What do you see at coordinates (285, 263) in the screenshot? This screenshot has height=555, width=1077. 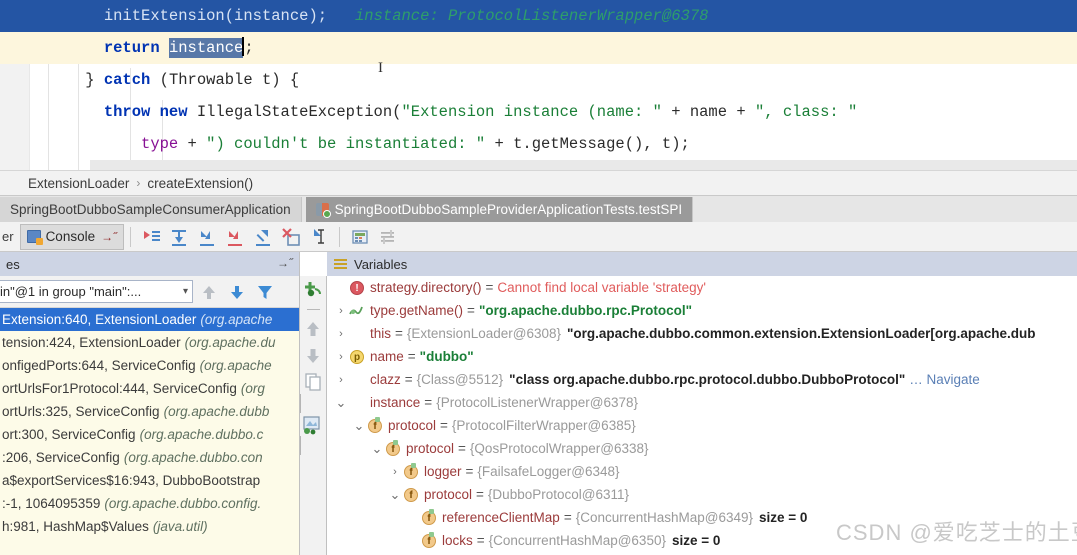 I see `collapse-panel-icon: →˝` at bounding box center [285, 263].